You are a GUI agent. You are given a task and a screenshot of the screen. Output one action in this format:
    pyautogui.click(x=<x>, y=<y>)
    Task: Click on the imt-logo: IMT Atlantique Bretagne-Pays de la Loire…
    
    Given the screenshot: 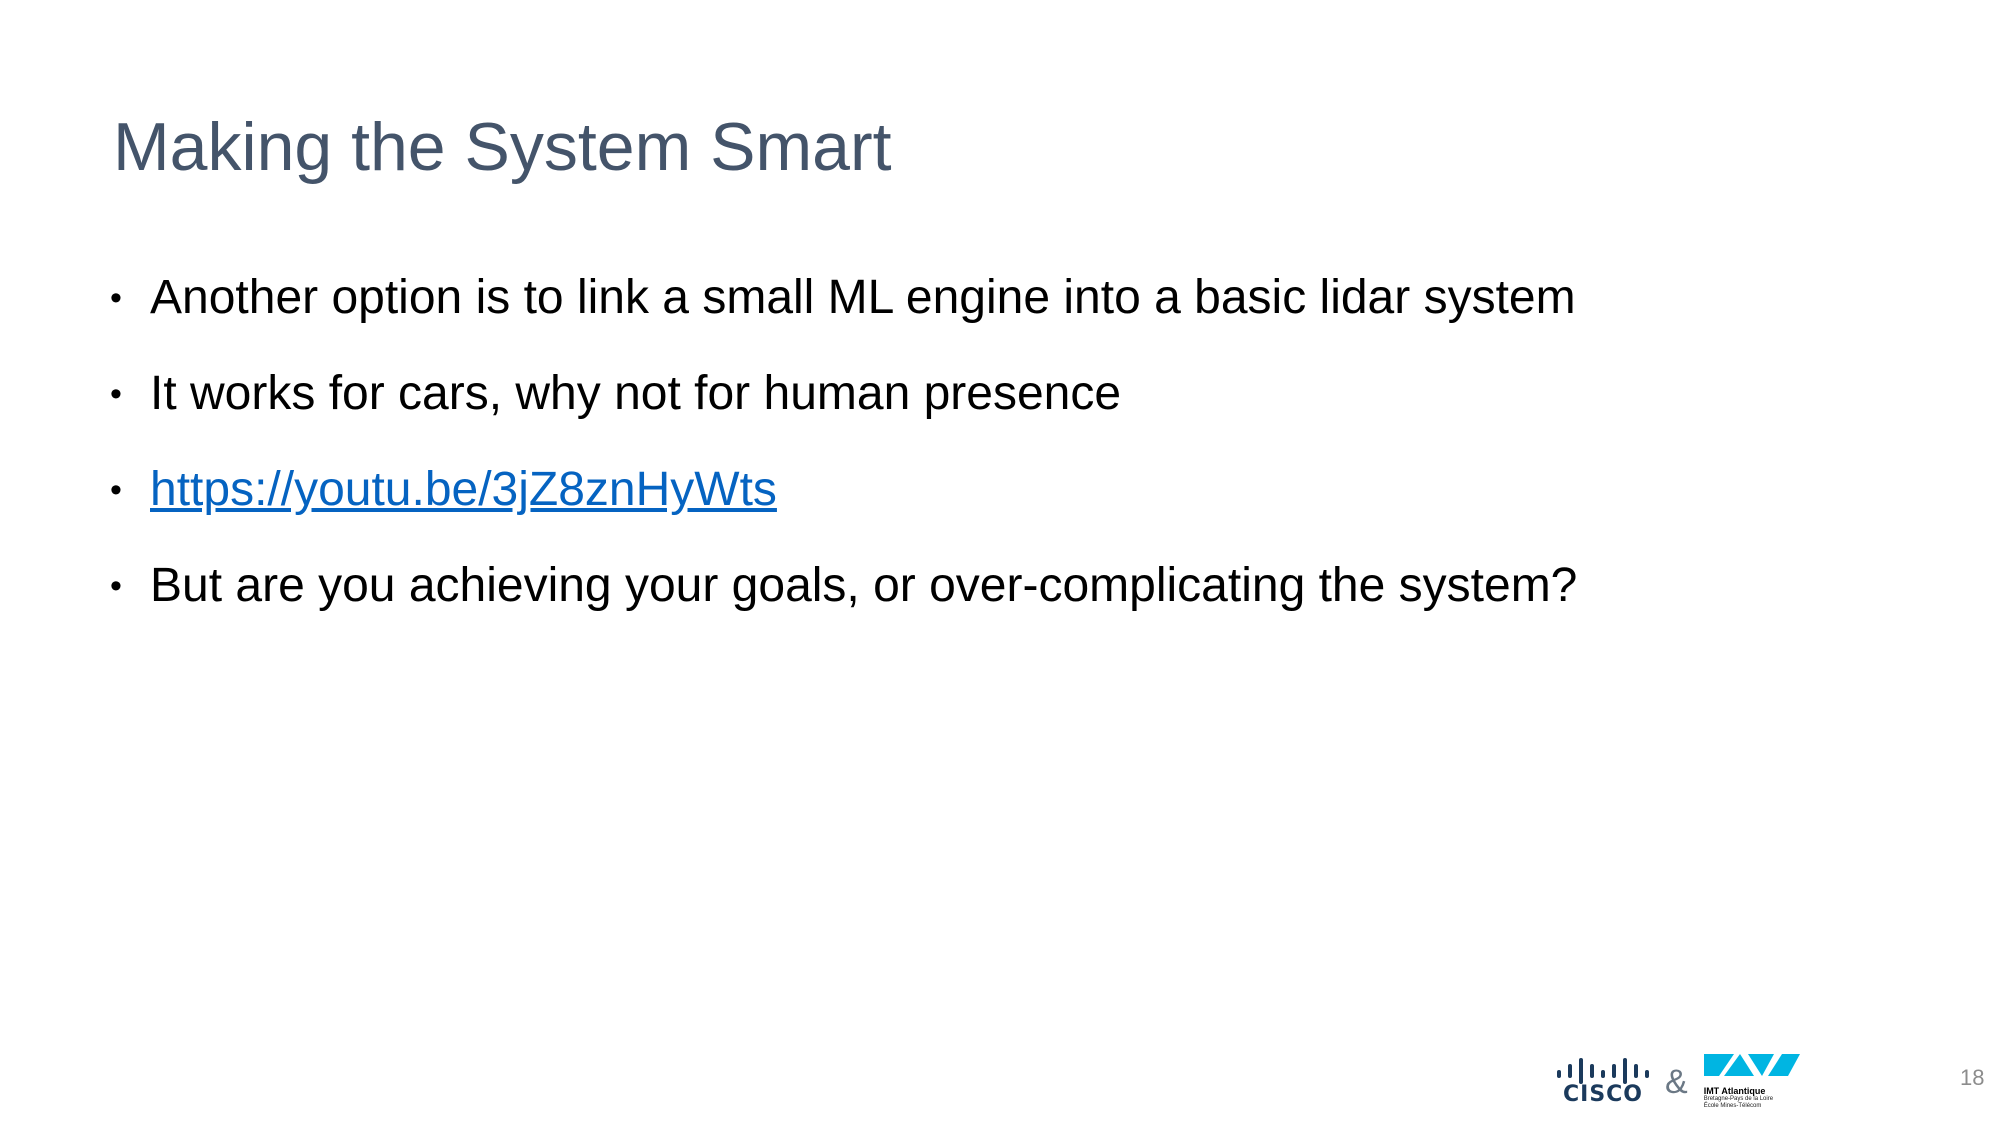 What is the action you would take?
    pyautogui.click(x=1753, y=1082)
    